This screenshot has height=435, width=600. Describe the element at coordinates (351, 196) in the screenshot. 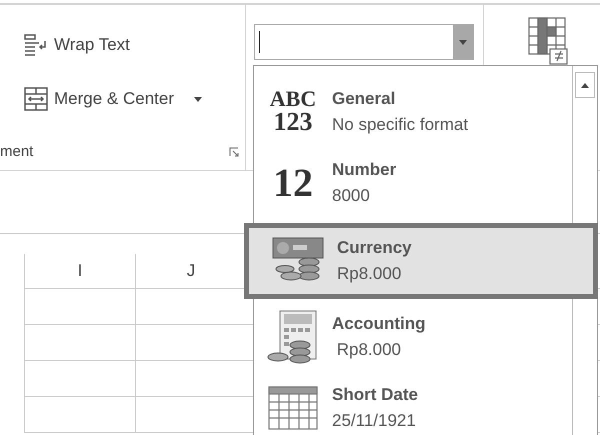

I see `format-example: 8000` at that location.